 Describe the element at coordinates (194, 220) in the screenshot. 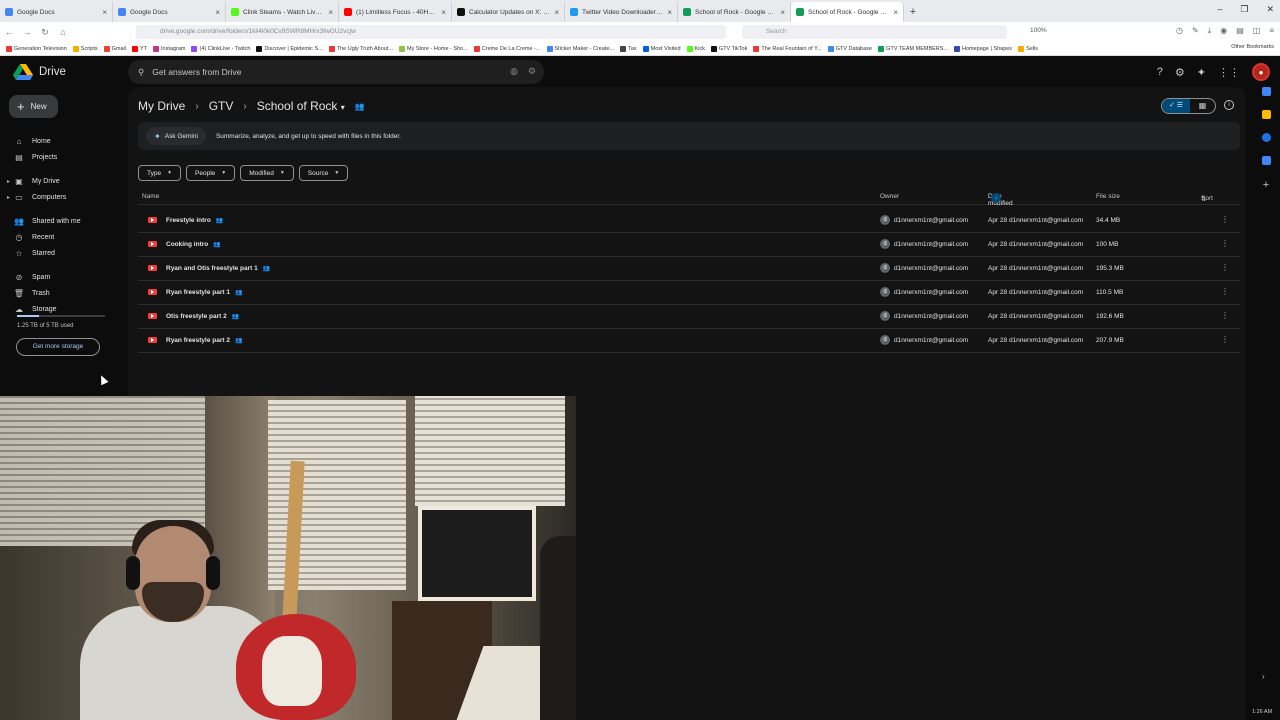

I see `file-name: Freestyle intro 👥` at that location.